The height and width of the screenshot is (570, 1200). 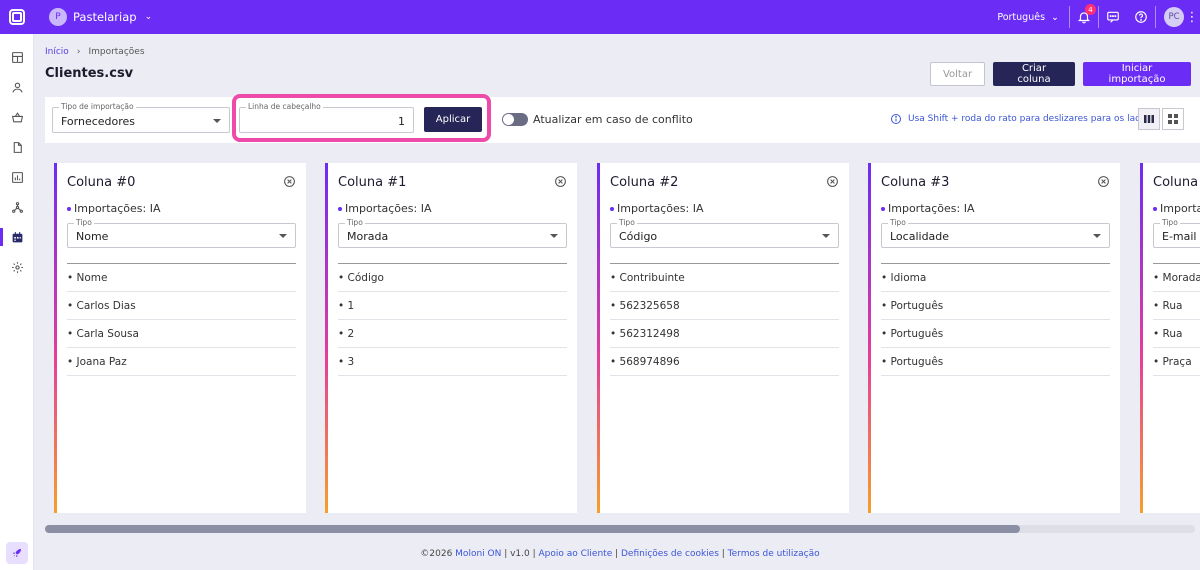 What do you see at coordinates (326, 117) in the screenshot?
I see `header-line-input: Linha de cabeçalho 1` at bounding box center [326, 117].